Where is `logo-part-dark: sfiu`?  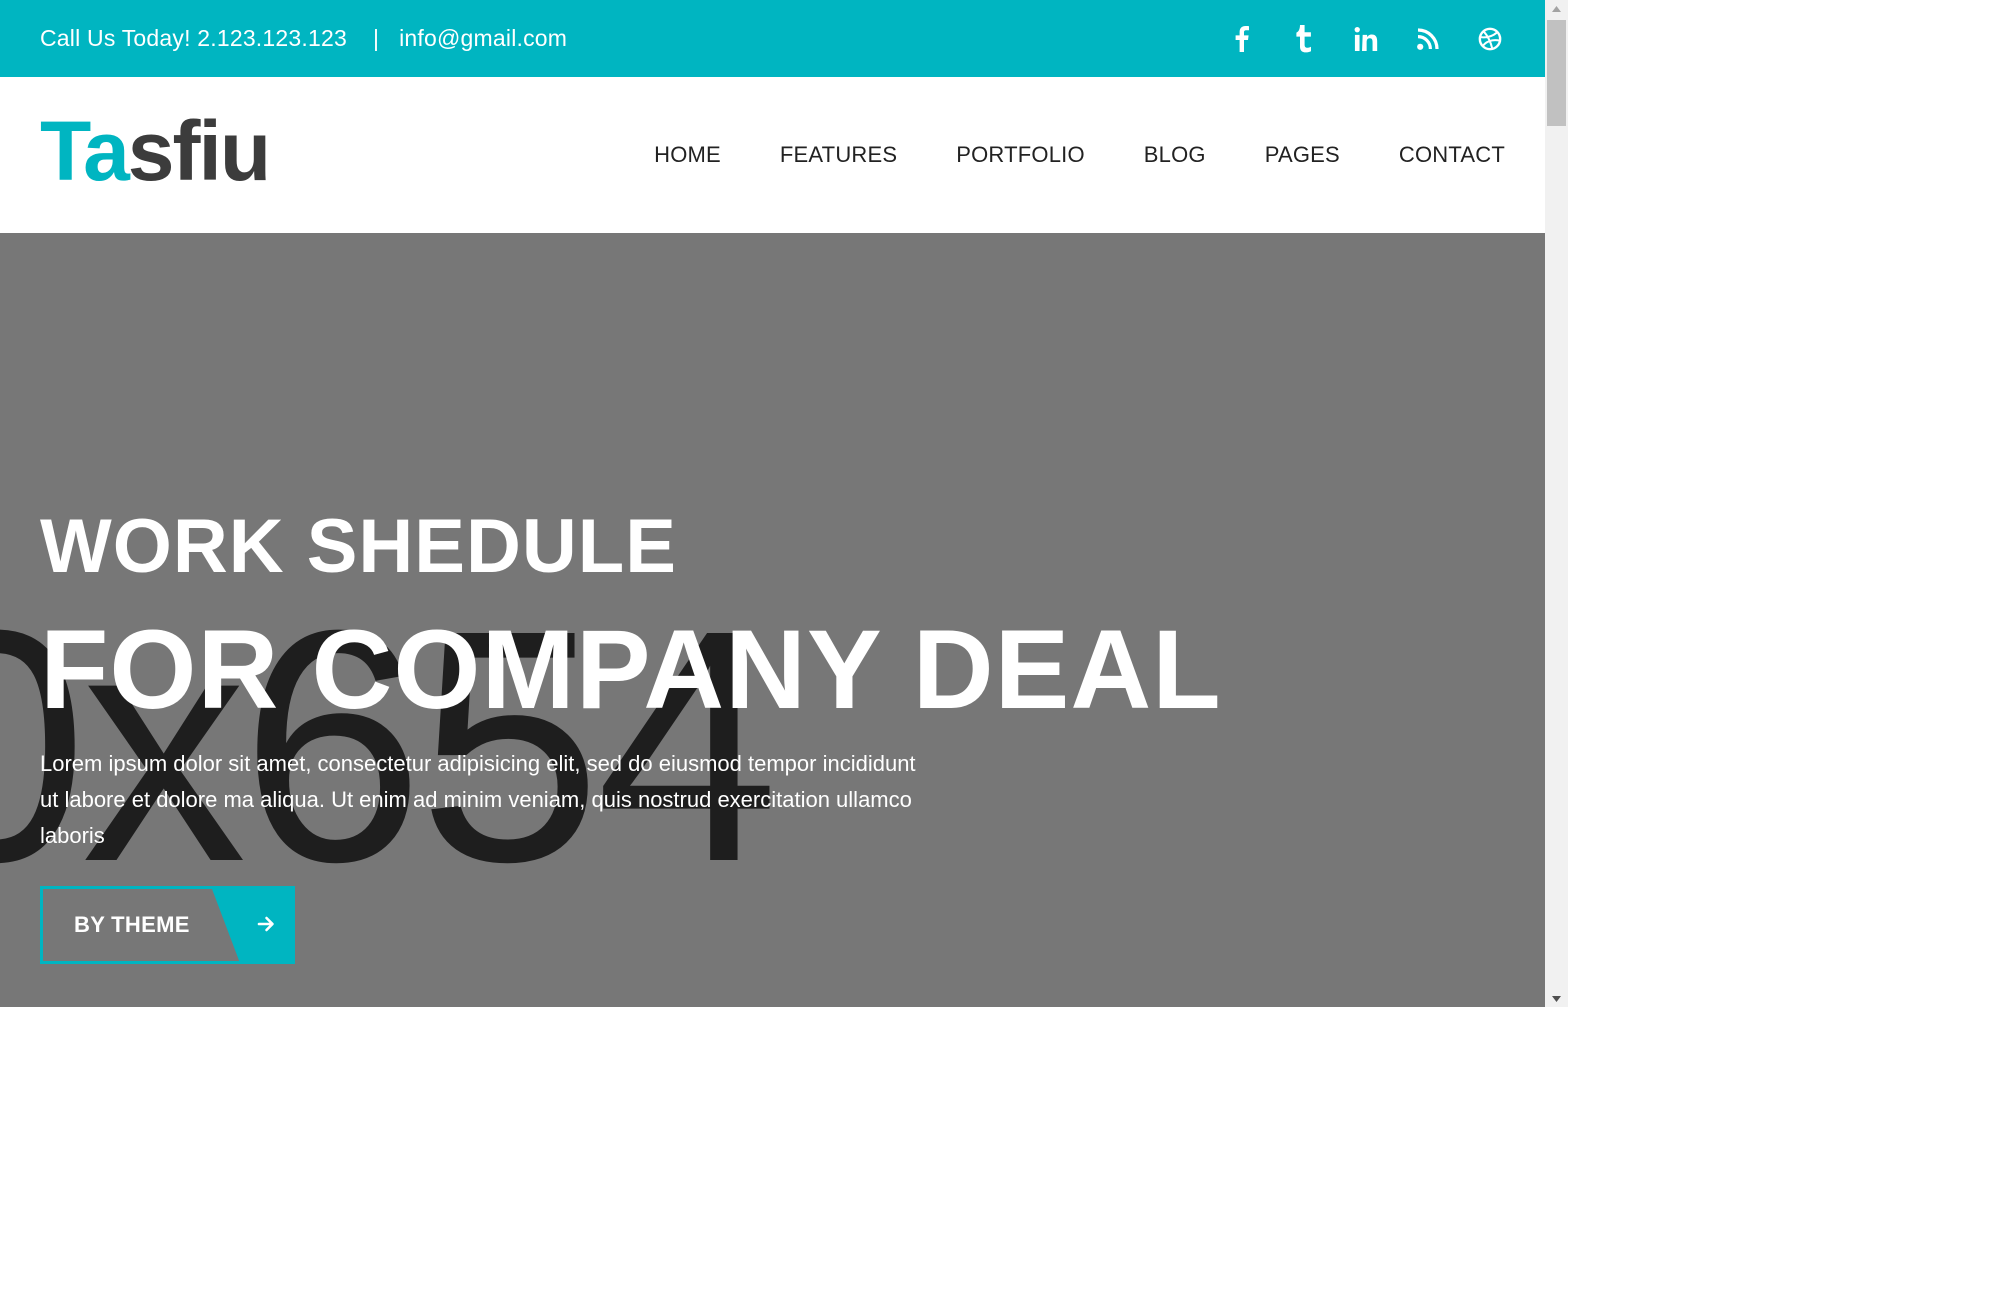
logo-part-dark: sfiu is located at coordinates (199, 151).